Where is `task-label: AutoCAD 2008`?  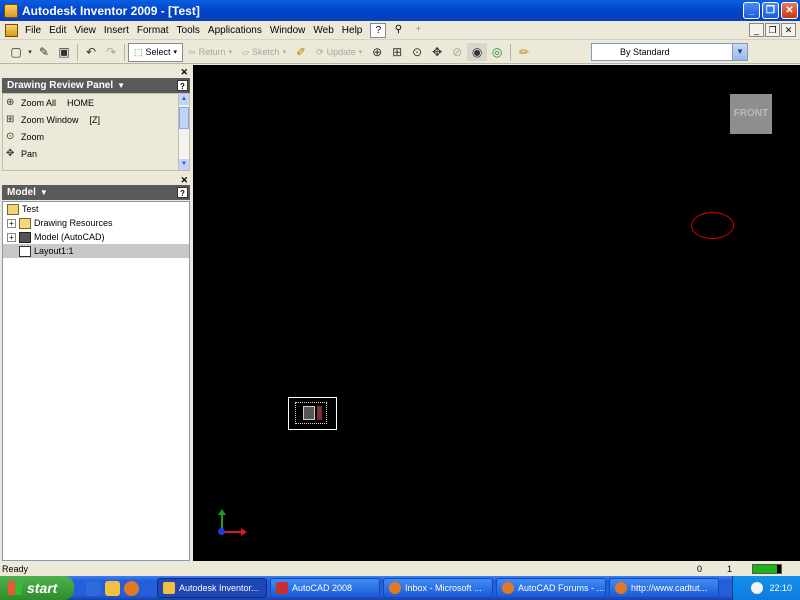 task-label: AutoCAD 2008 is located at coordinates (322, 588).